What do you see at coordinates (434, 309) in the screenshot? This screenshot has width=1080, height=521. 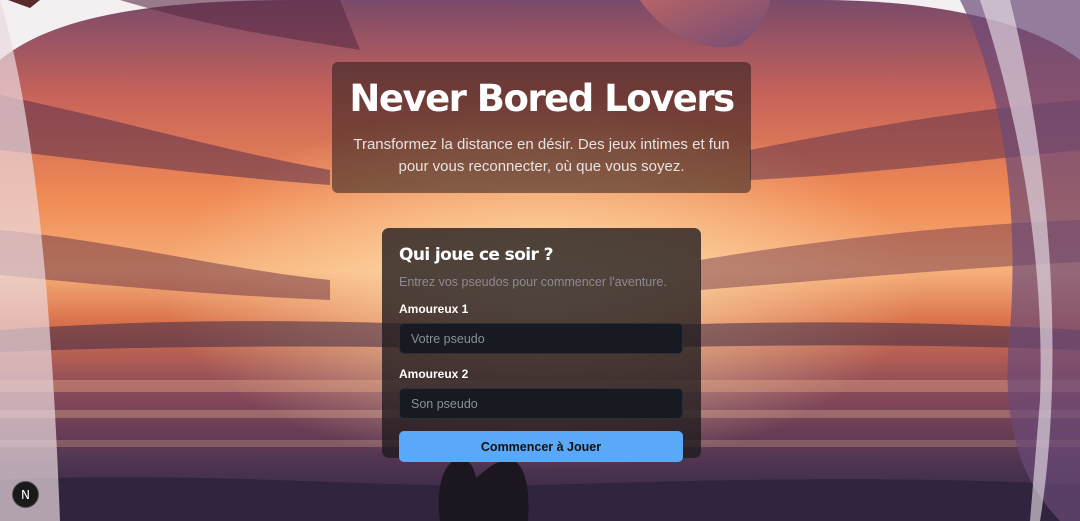 I see `player1-label: Amoureux 1` at bounding box center [434, 309].